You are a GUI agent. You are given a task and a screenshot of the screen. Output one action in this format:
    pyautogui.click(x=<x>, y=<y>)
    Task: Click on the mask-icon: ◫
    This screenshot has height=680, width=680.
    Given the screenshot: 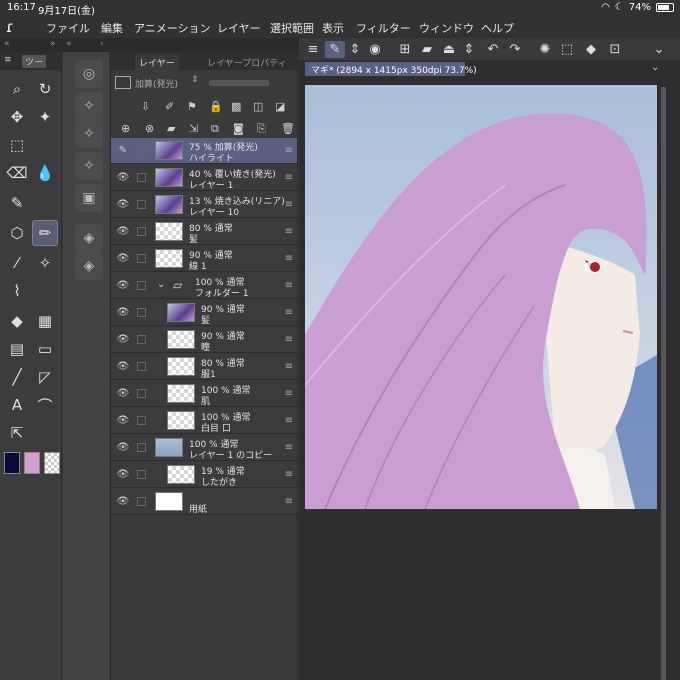 What is the action you would take?
    pyautogui.click(x=258, y=106)
    